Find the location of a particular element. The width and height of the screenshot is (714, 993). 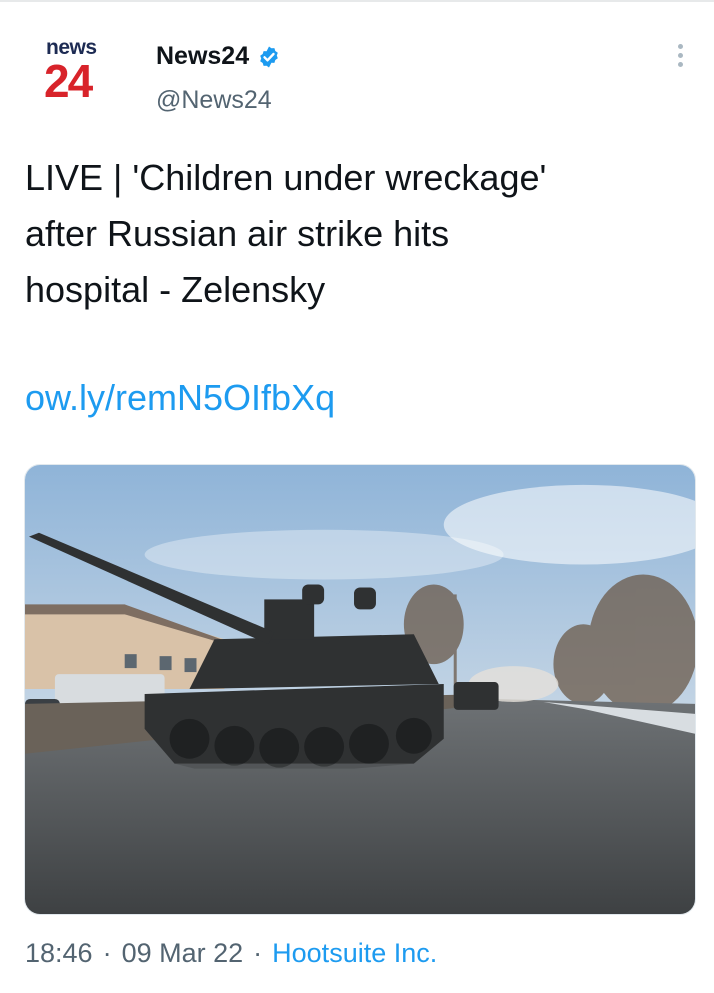

more-vertical-icon is located at coordinates (680, 58).